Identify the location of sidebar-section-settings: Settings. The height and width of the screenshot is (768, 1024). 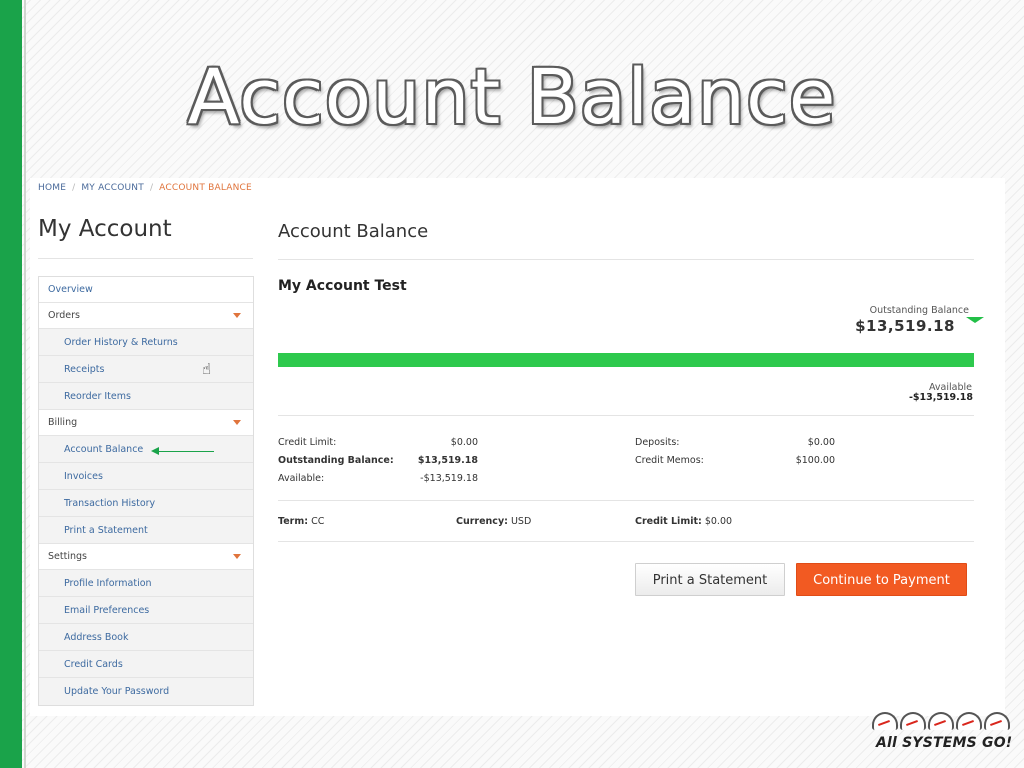
(146, 557).